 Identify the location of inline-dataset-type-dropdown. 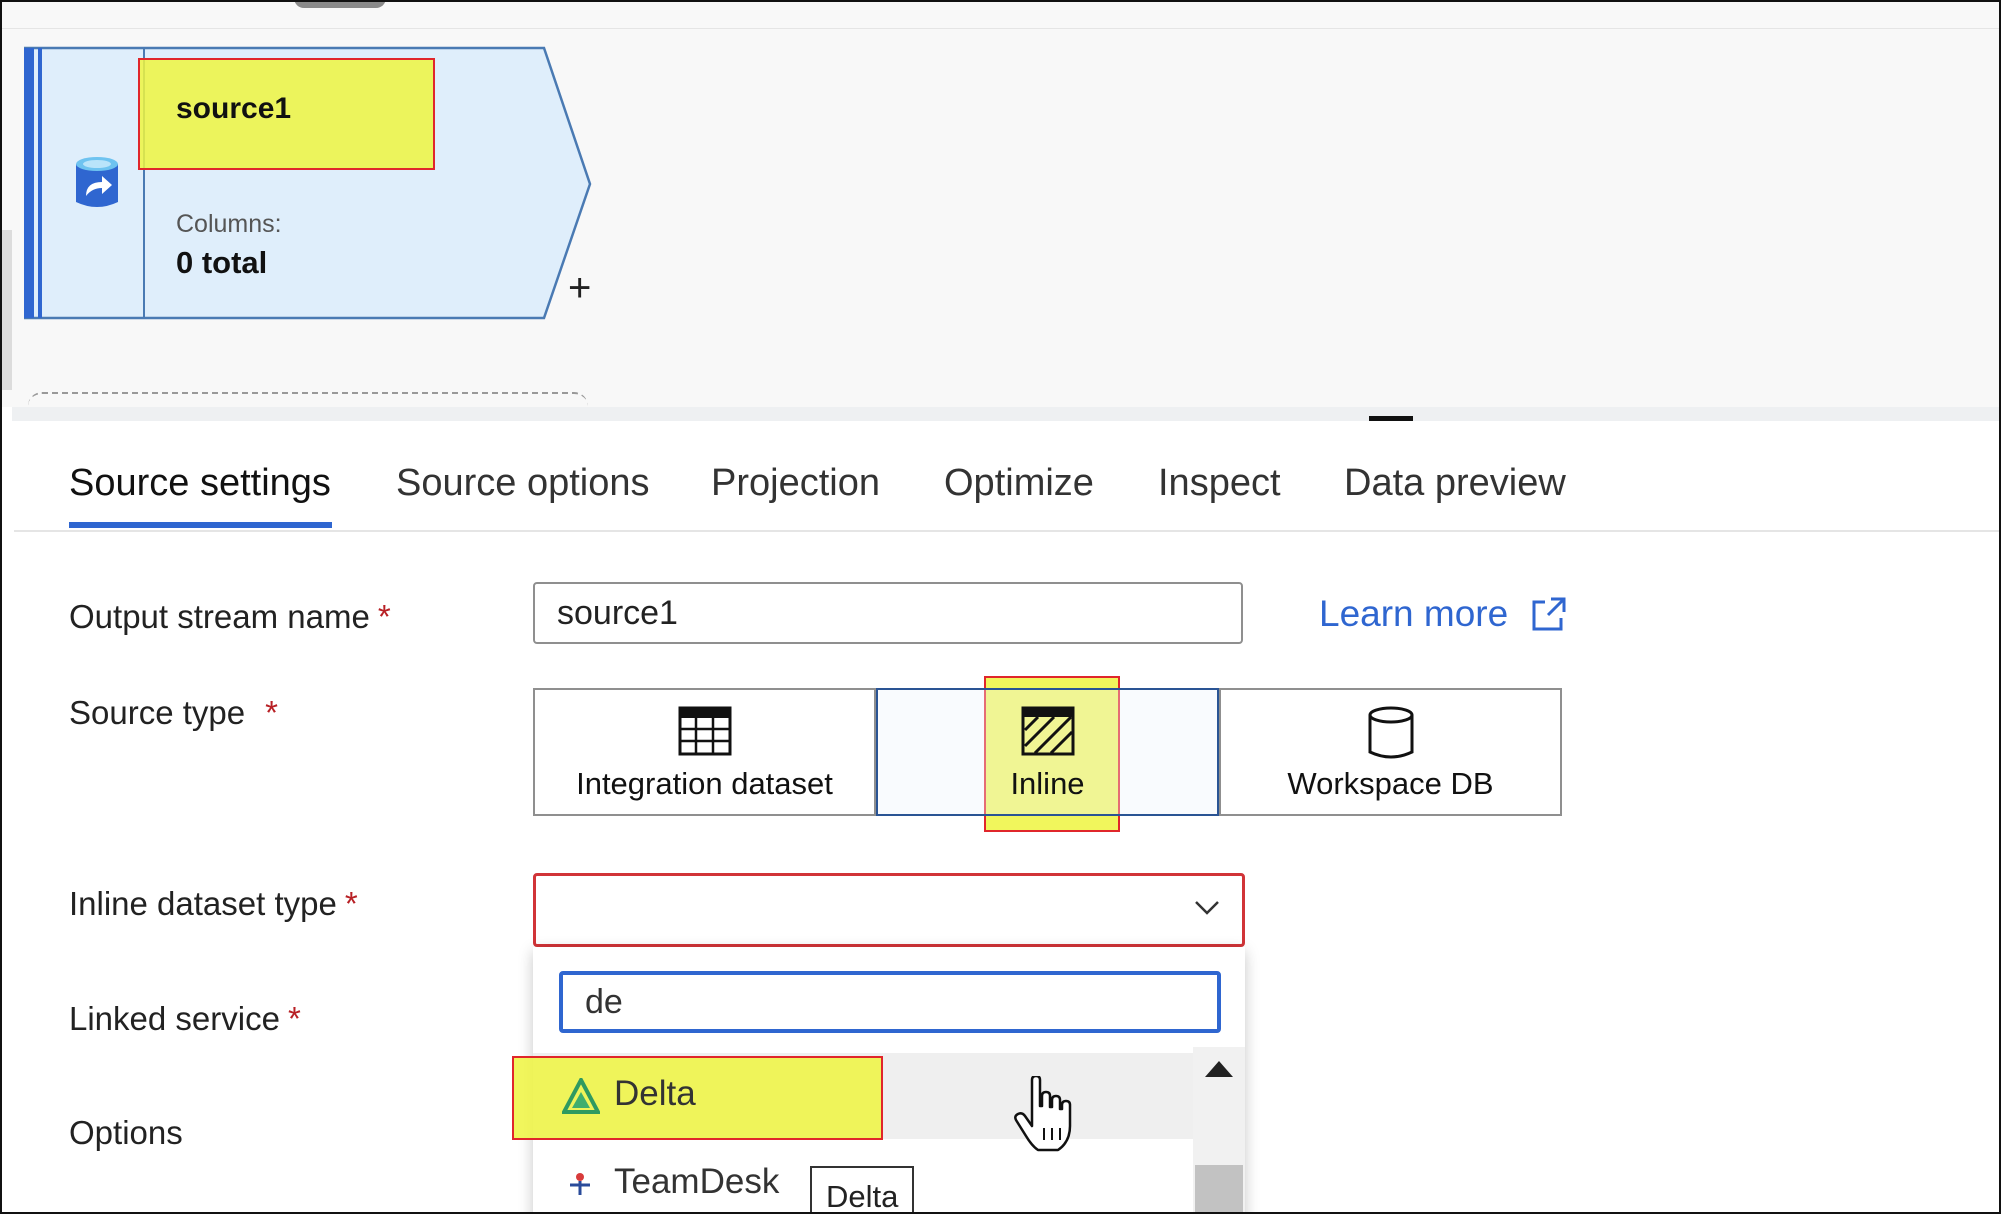
(889, 910).